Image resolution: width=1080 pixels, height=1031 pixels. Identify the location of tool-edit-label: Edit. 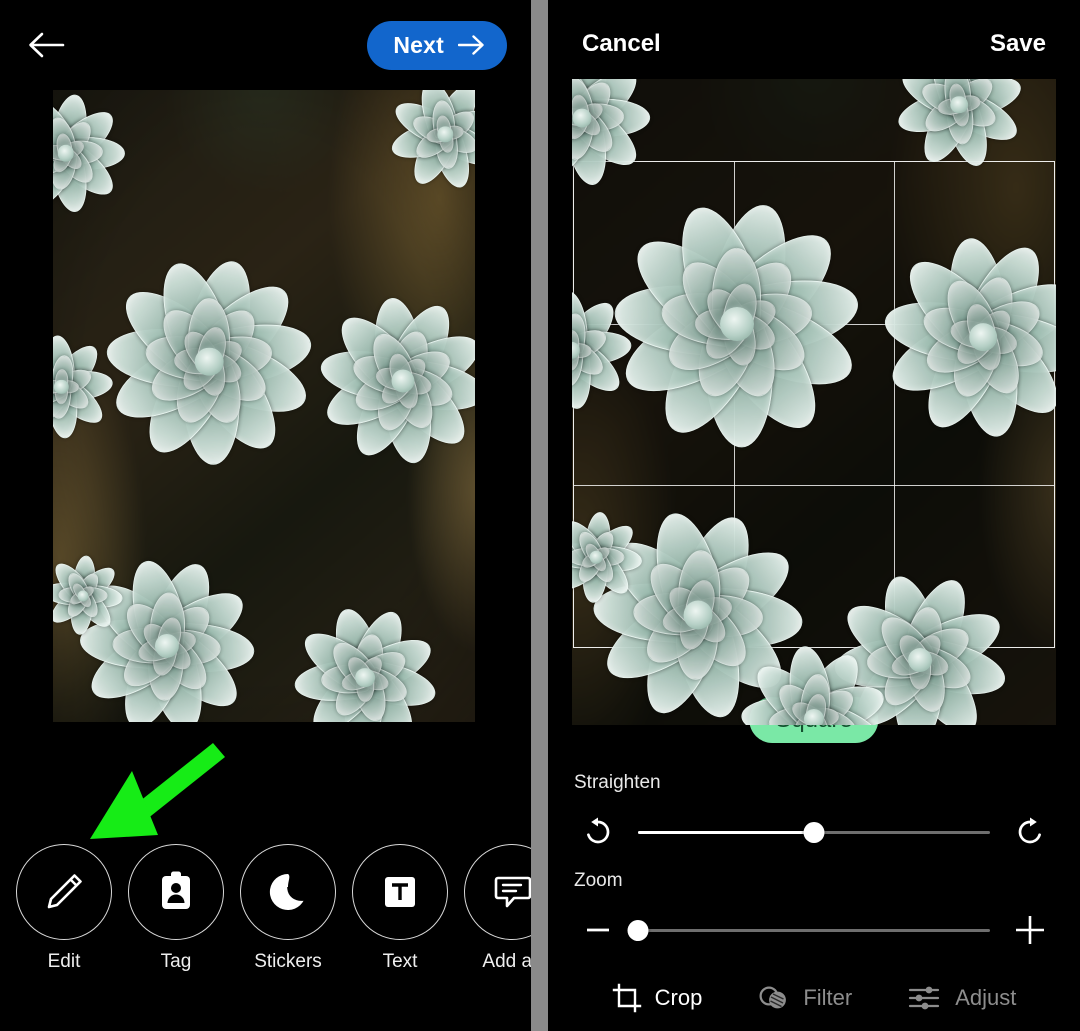
(64, 961).